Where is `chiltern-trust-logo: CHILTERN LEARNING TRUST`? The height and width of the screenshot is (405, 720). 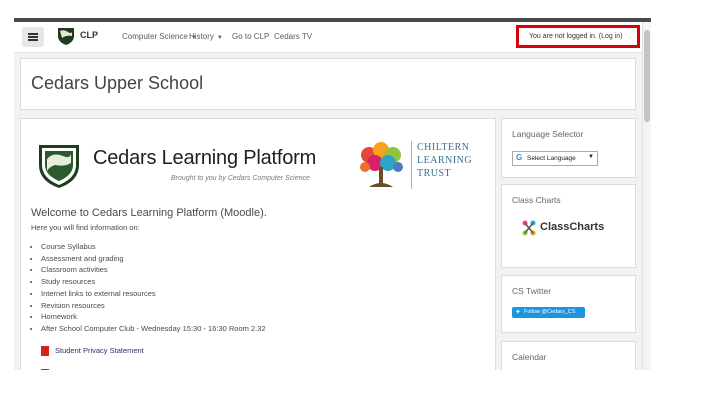
chiltern-trust-logo: CHILTERN LEARNING TRUST is located at coordinates (444, 160).